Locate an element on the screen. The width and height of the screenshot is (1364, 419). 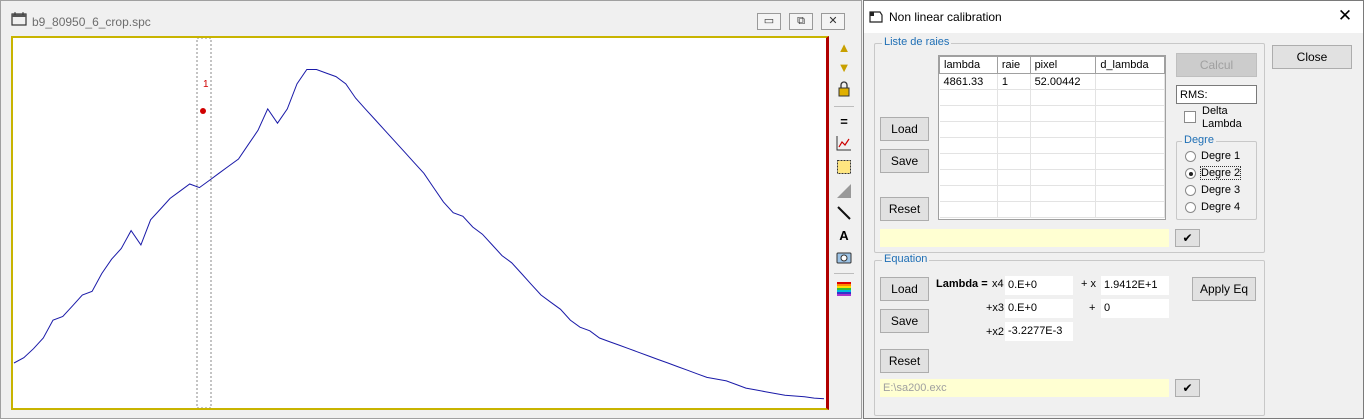
x3-coefficient-input: 0.E+0 is located at coordinates (1039, 308).